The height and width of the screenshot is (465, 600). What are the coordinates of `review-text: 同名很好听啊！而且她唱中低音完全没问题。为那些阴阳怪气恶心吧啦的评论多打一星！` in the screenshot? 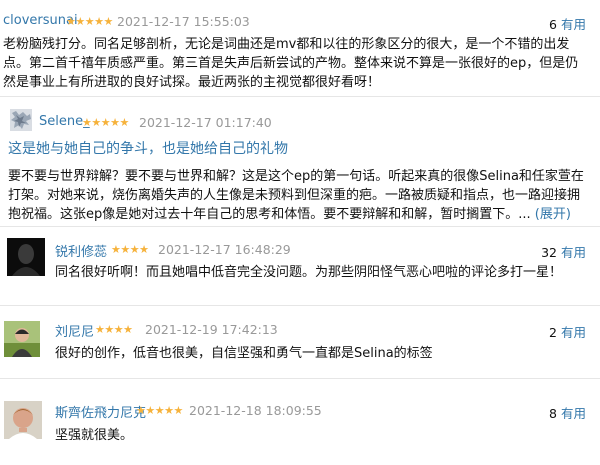 It's located at (309, 272).